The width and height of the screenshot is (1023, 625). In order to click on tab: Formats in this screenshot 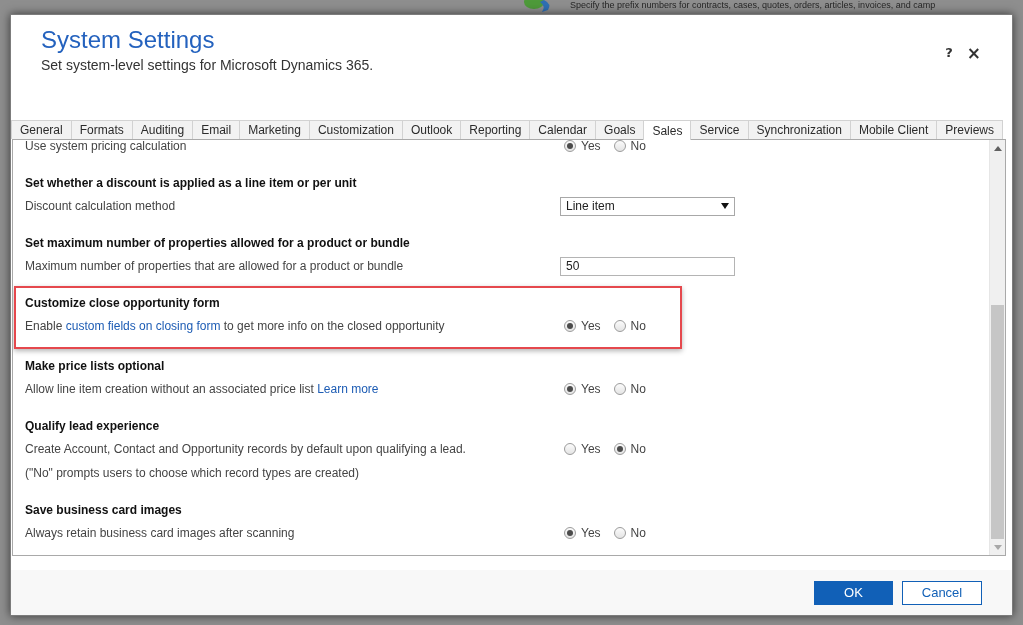, I will do `click(101, 129)`.